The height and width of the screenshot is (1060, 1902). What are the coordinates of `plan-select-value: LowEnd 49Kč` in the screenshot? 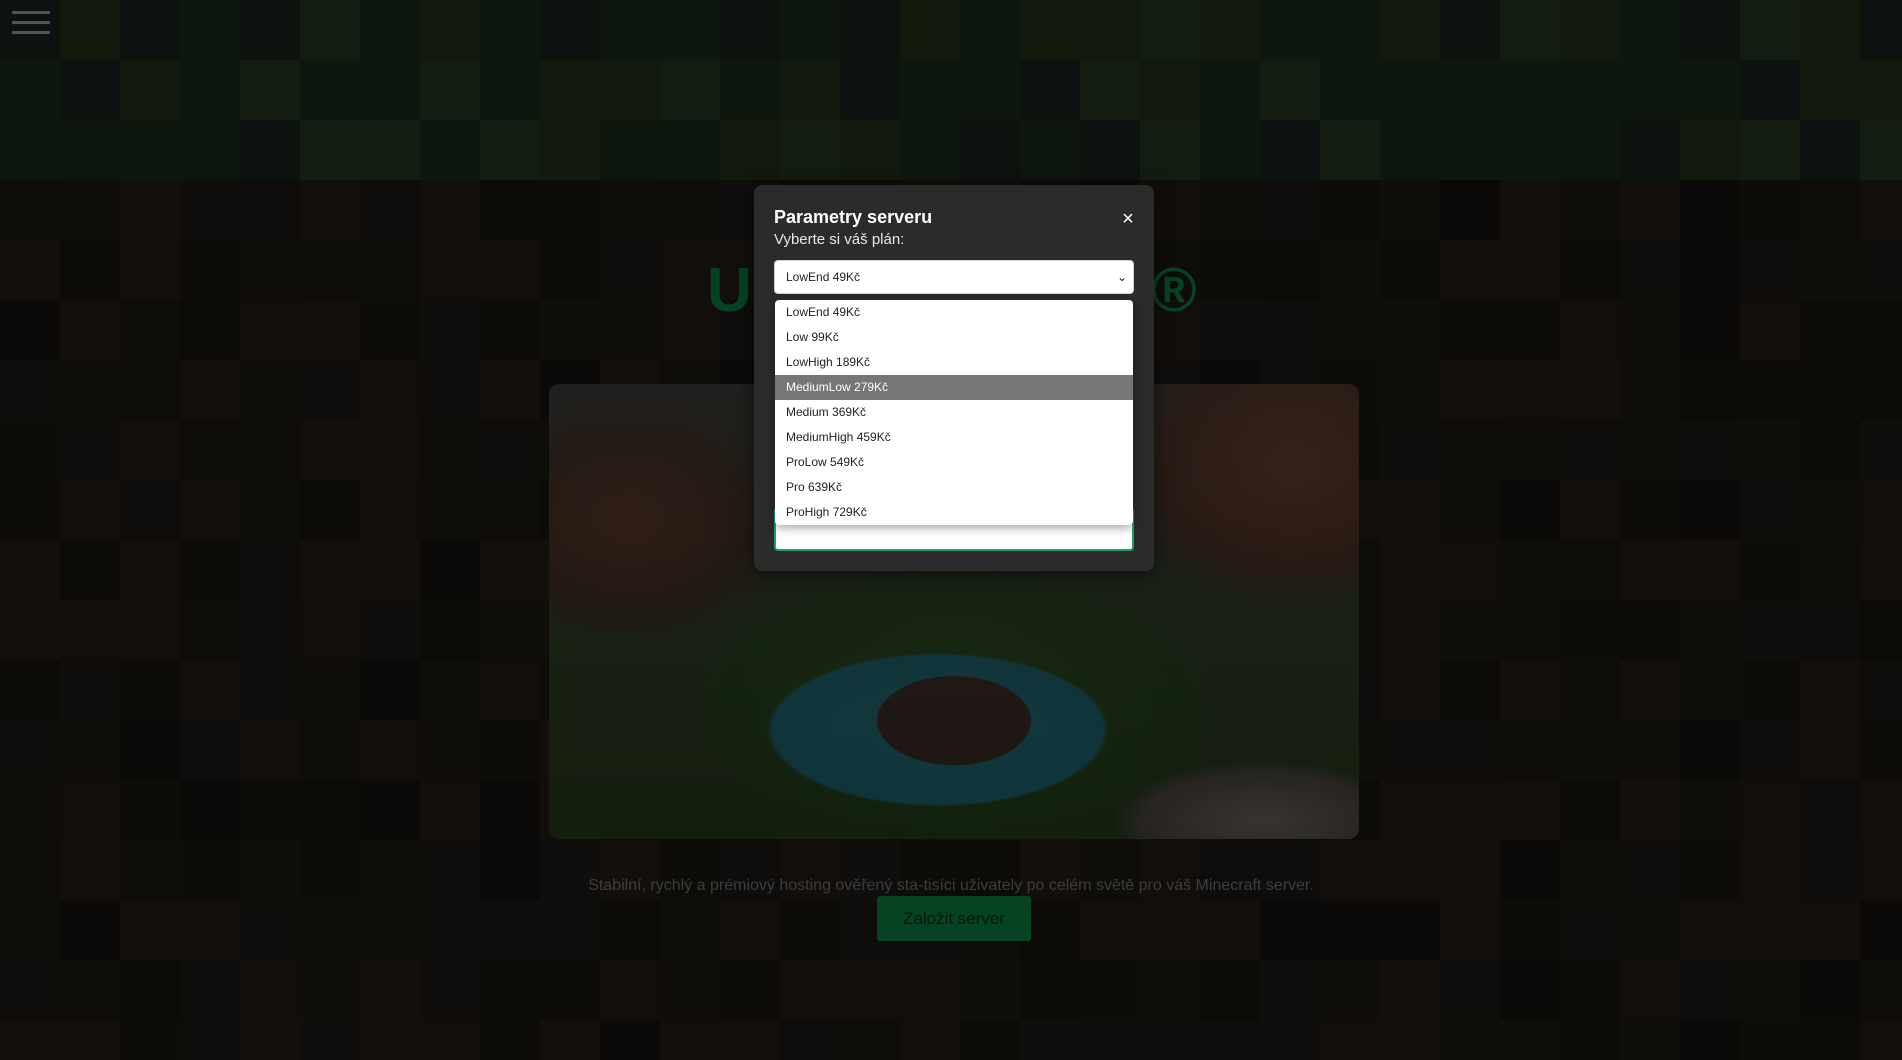 It's located at (823, 277).